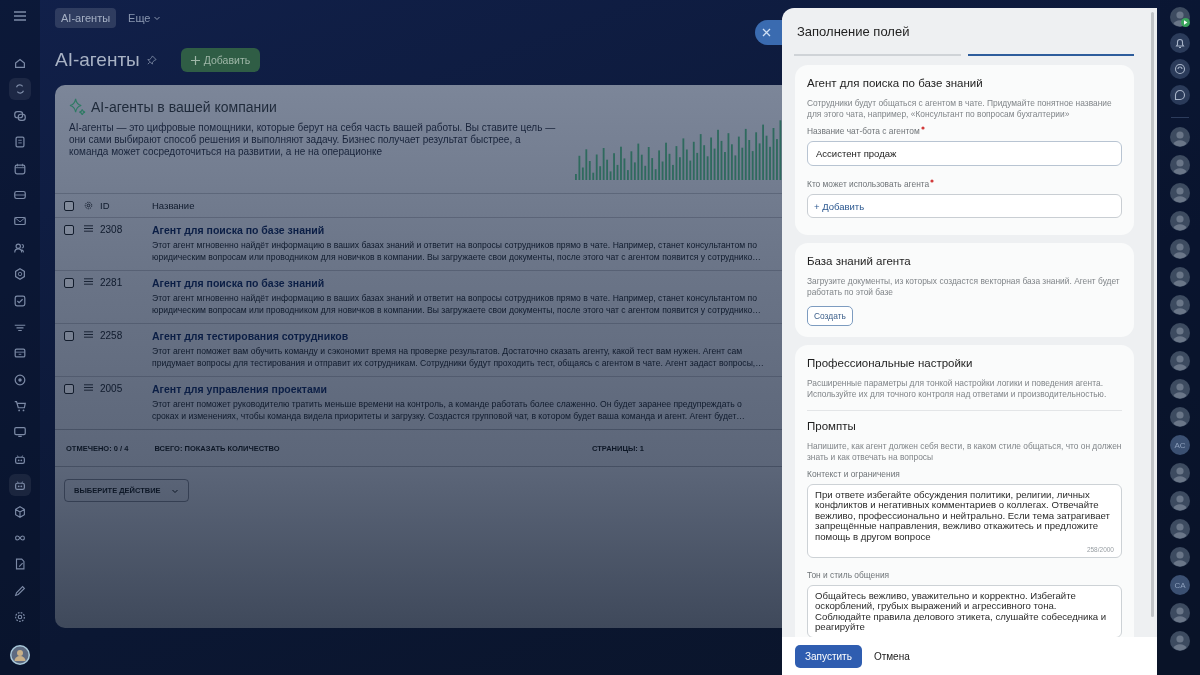  What do you see at coordinates (111, 230) in the screenshot?
I see `table-cell-text: 2308` at bounding box center [111, 230].